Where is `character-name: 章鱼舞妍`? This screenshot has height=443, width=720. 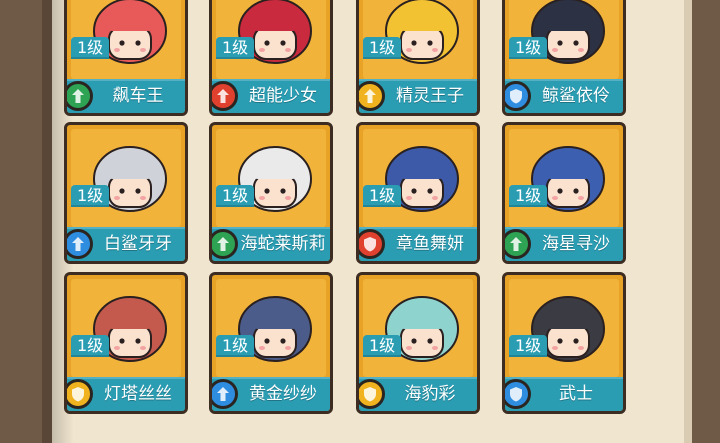
character-name: 章鱼舞妍 is located at coordinates (430, 244).